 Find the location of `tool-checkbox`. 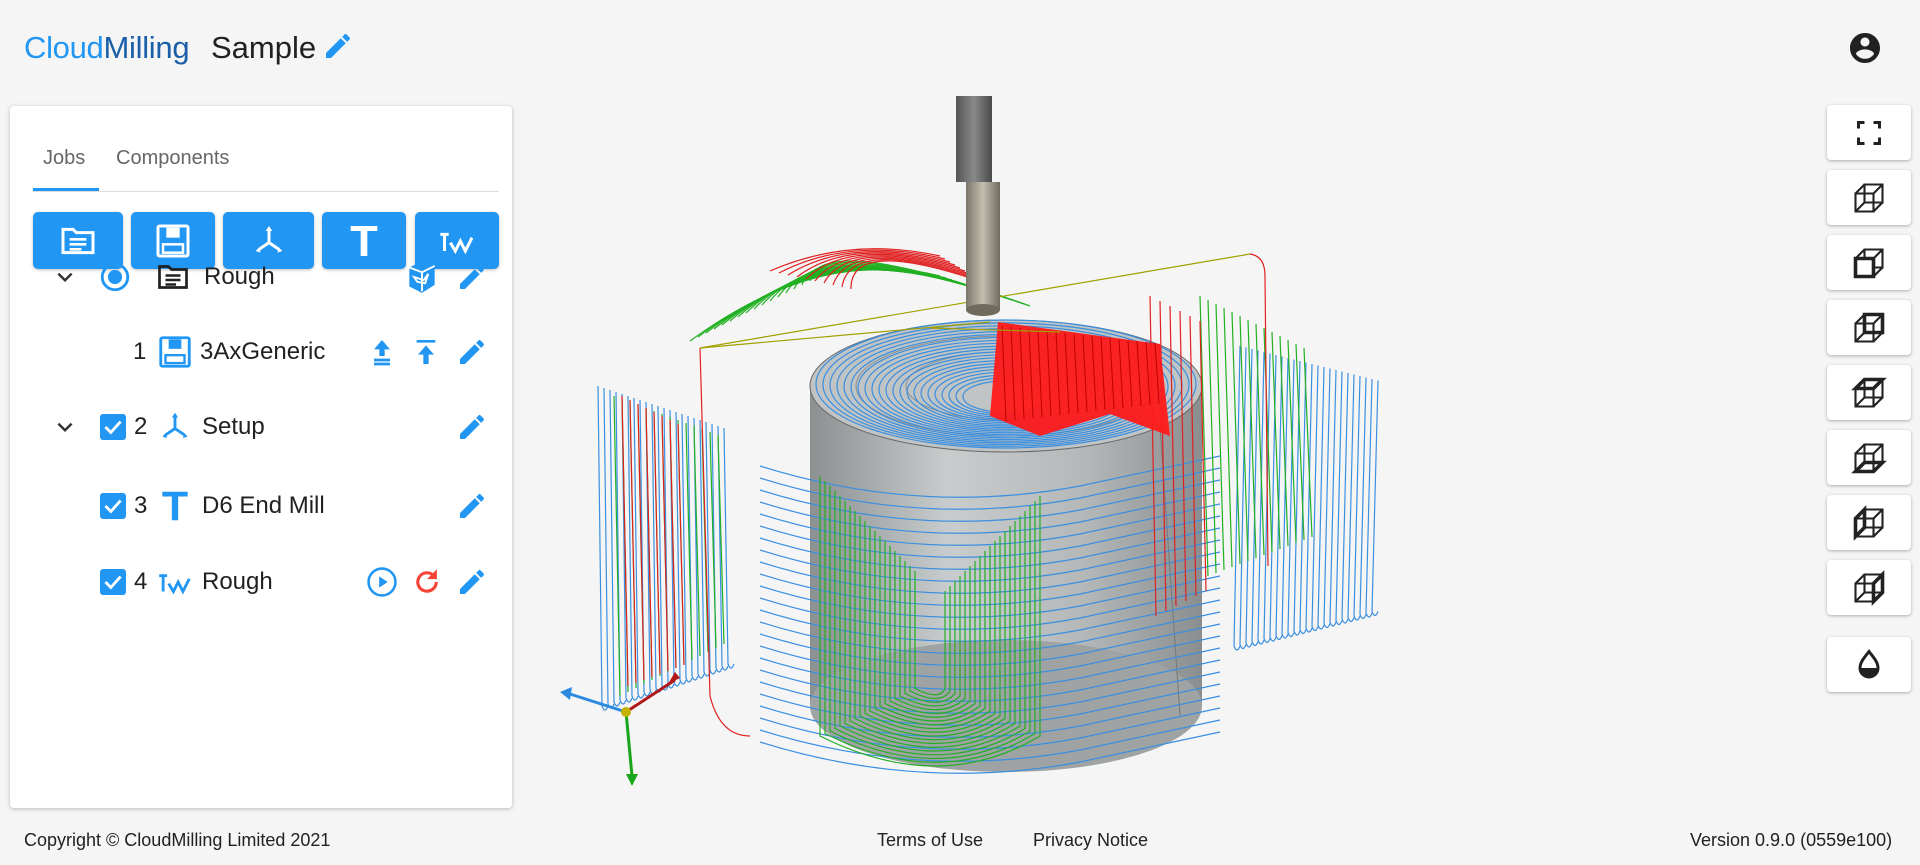

tool-checkbox is located at coordinates (113, 506).